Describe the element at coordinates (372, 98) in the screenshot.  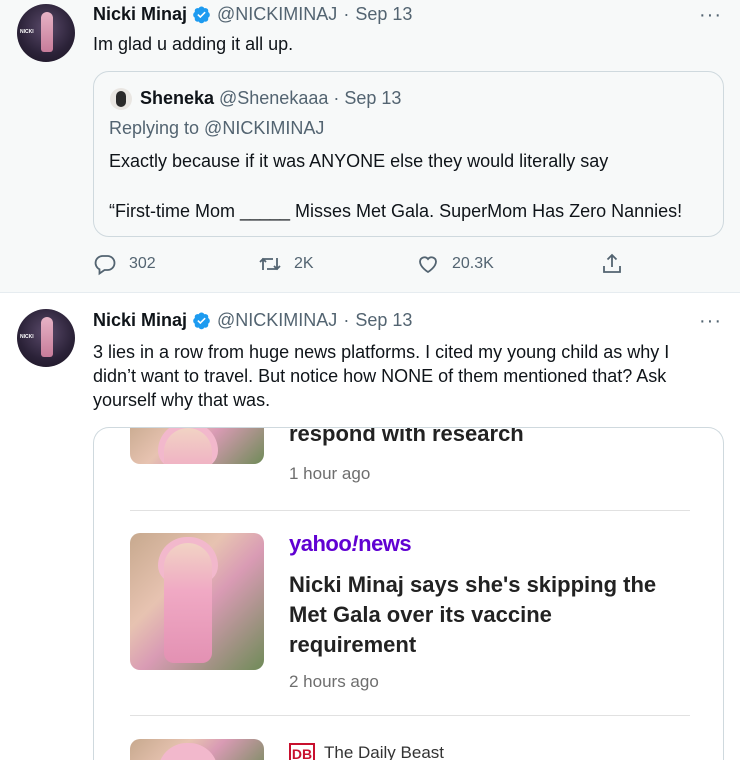
I see `quote-date: Sep 13` at that location.